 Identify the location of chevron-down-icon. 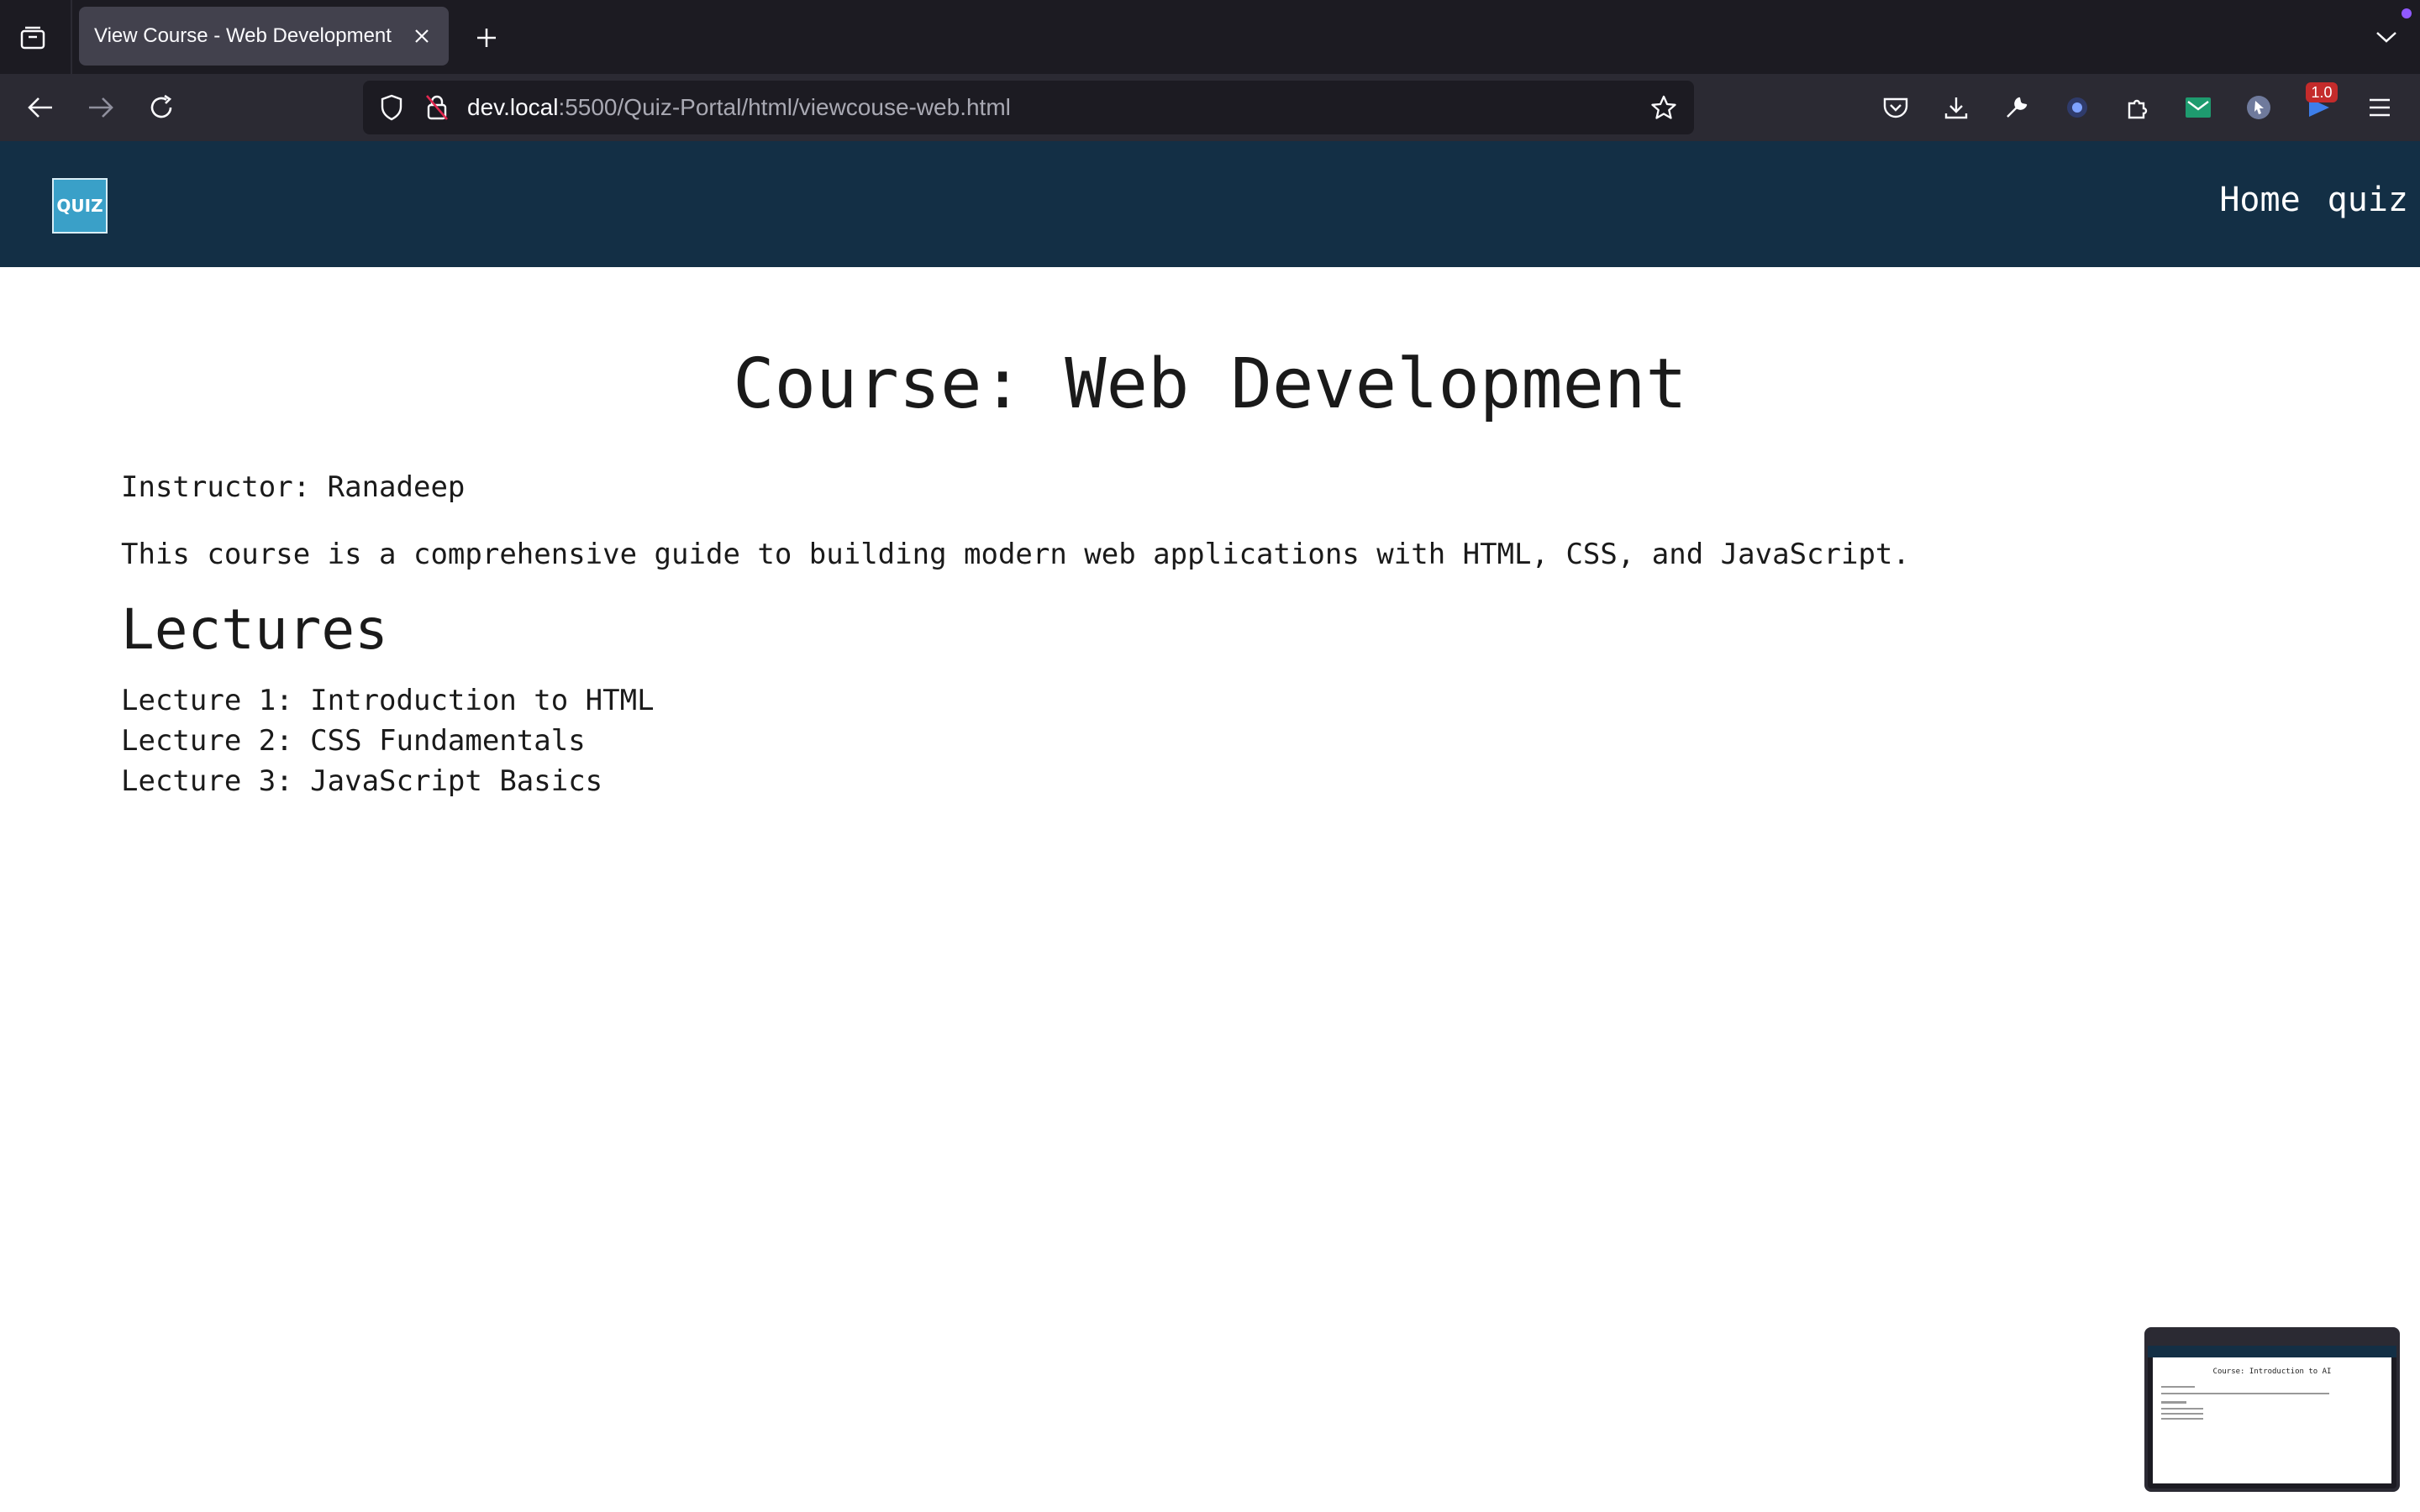
(2387, 36).